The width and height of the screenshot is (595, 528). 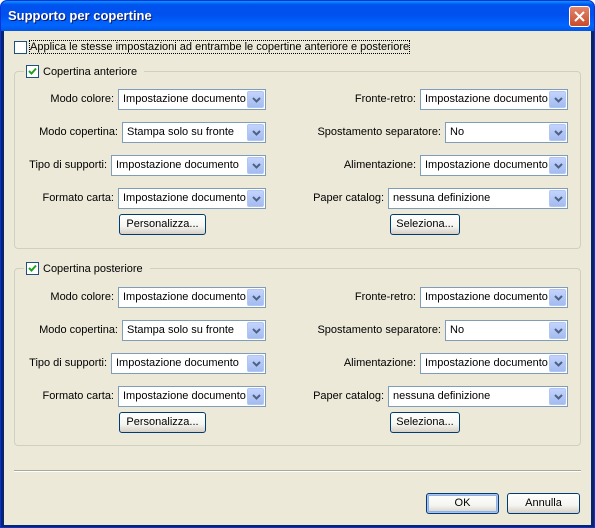 What do you see at coordinates (442, 198) in the screenshot?
I see `front-paper-catalog-value: nessuna definizione` at bounding box center [442, 198].